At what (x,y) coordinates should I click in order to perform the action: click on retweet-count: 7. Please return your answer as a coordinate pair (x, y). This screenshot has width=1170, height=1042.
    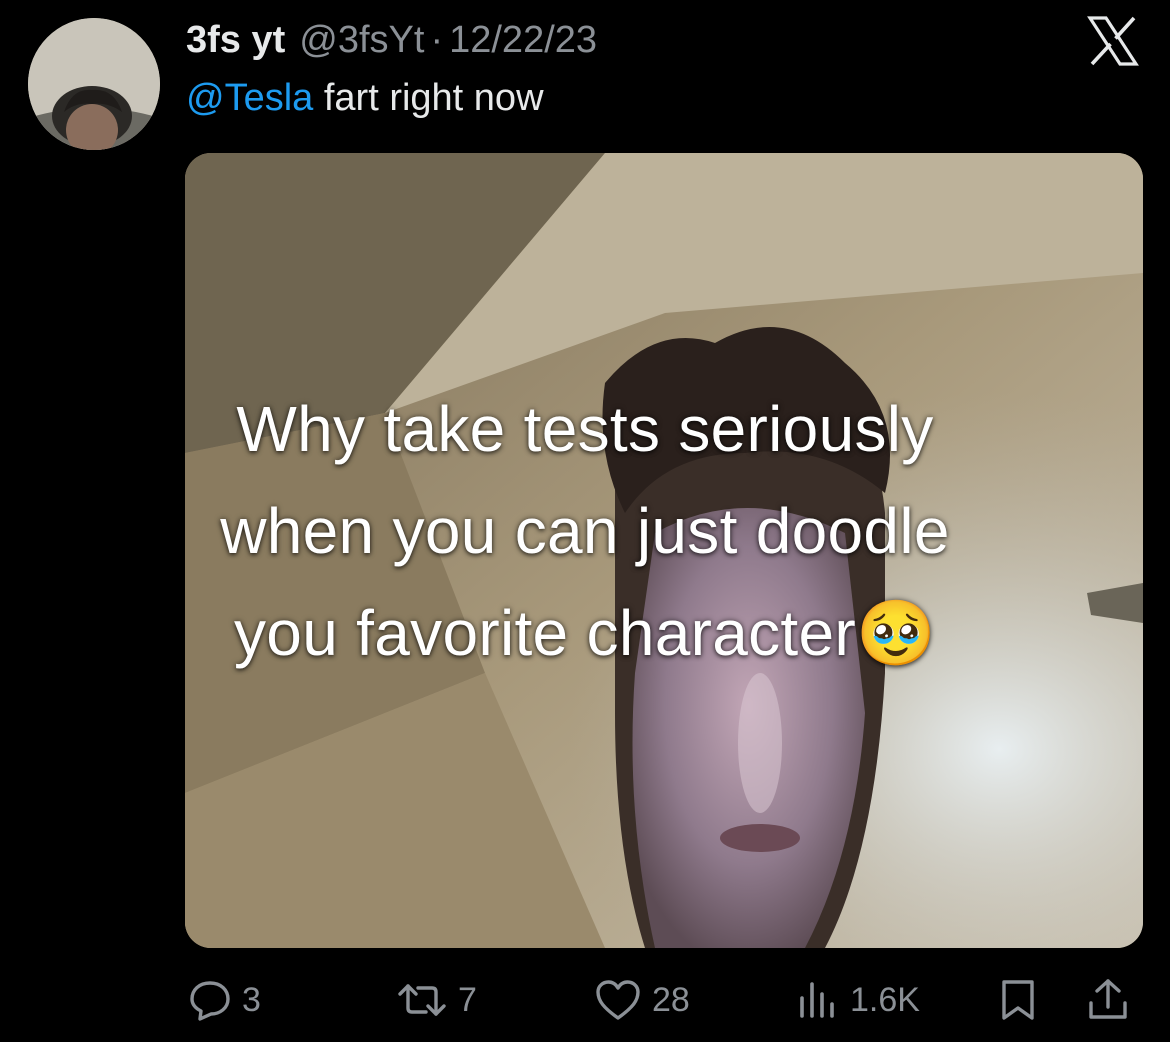
    Looking at the image, I should click on (467, 1000).